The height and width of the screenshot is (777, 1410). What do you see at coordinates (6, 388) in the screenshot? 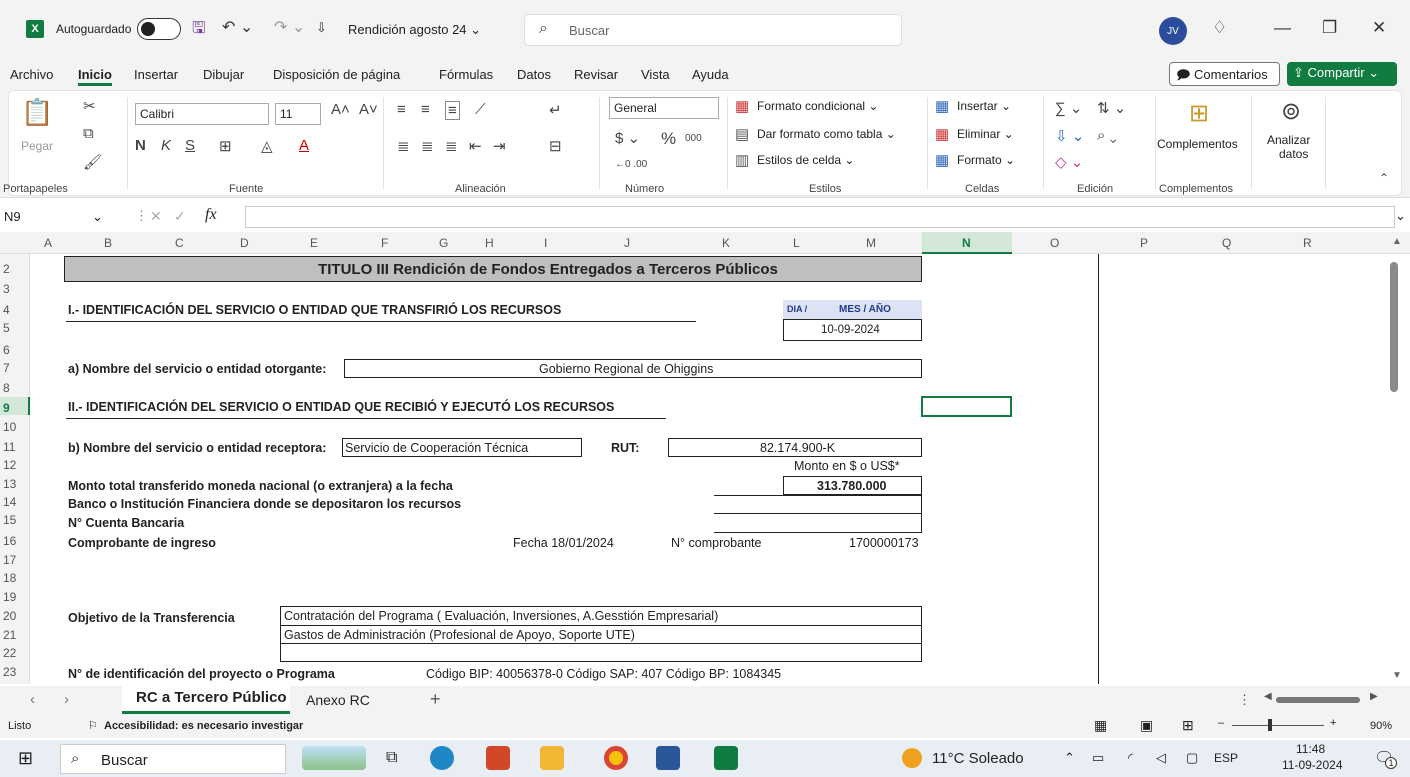
I see `row-header: 8` at bounding box center [6, 388].